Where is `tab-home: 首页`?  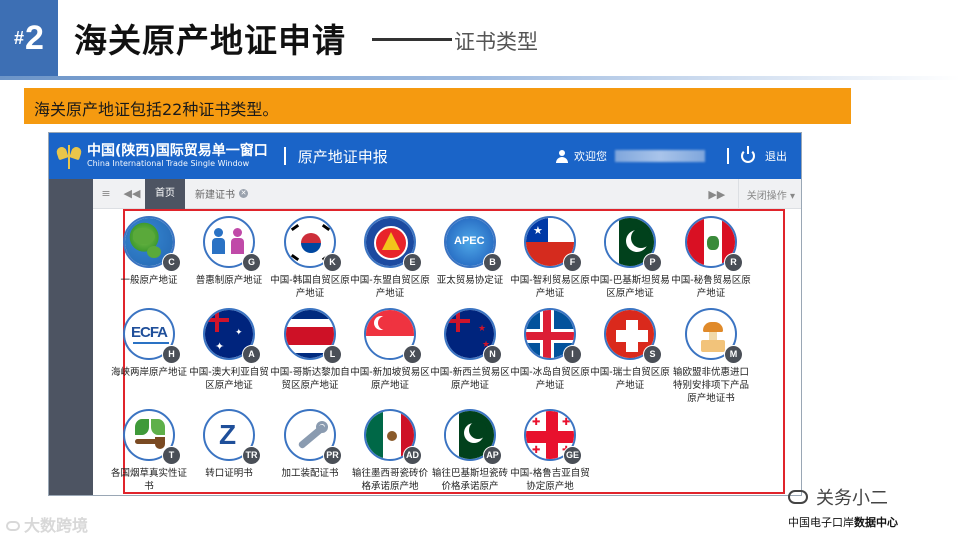
tab-home: 首页 is located at coordinates (165, 193).